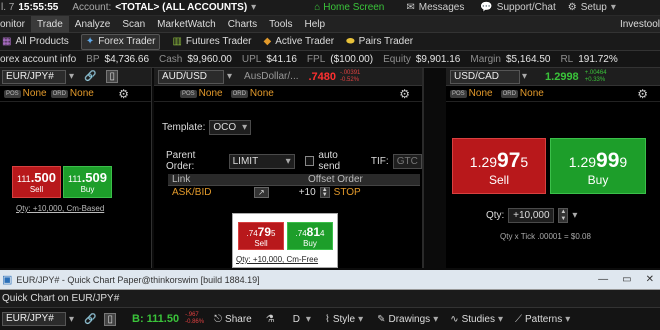  I want to click on bp-value: $4,736.66, so click(127, 59).